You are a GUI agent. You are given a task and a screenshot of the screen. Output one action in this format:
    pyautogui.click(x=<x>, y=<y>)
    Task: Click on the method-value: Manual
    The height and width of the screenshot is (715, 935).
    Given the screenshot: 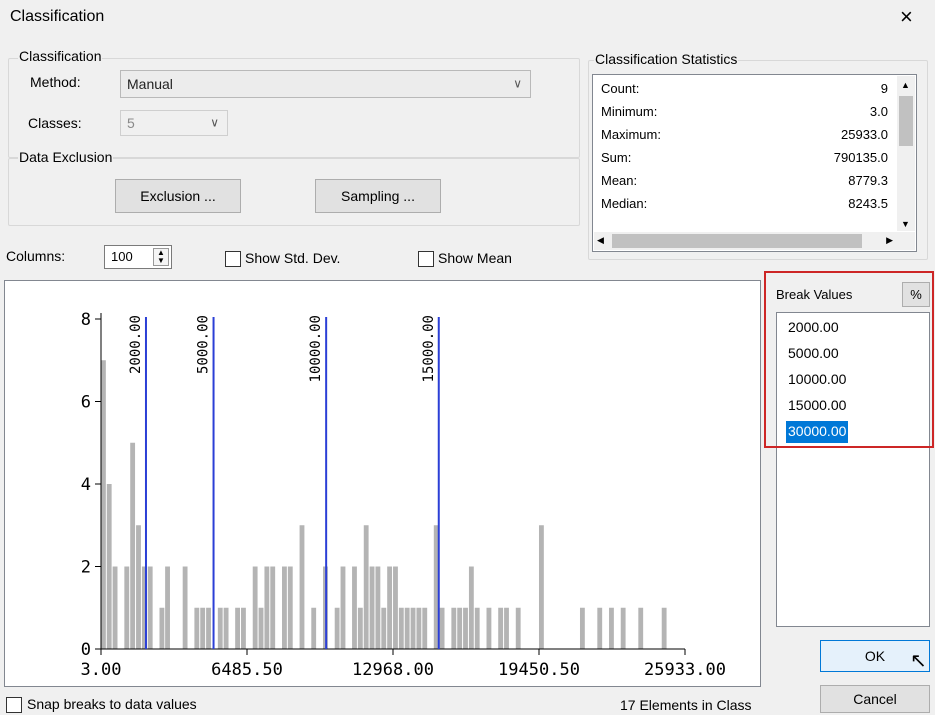 What is the action you would take?
    pyautogui.click(x=150, y=84)
    